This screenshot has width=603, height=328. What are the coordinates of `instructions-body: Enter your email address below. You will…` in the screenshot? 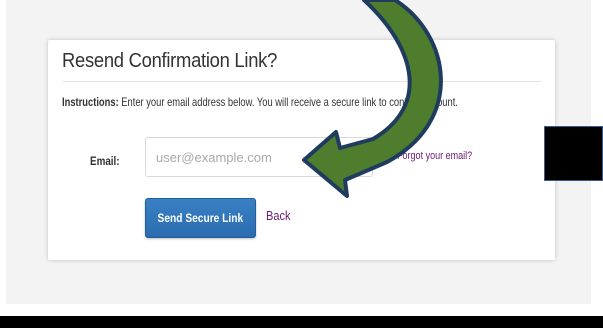 It's located at (288, 102).